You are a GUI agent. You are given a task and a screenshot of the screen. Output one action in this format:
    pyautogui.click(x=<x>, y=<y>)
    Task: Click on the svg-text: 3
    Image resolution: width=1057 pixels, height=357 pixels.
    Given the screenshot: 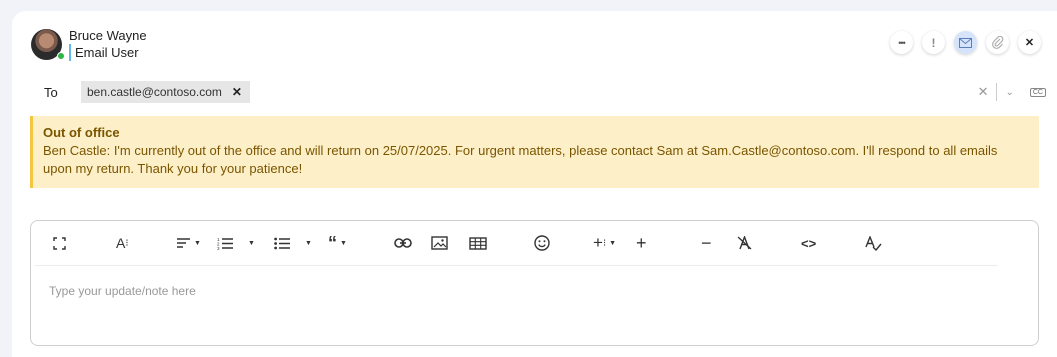 What is the action you would take?
    pyautogui.click(x=218, y=248)
    